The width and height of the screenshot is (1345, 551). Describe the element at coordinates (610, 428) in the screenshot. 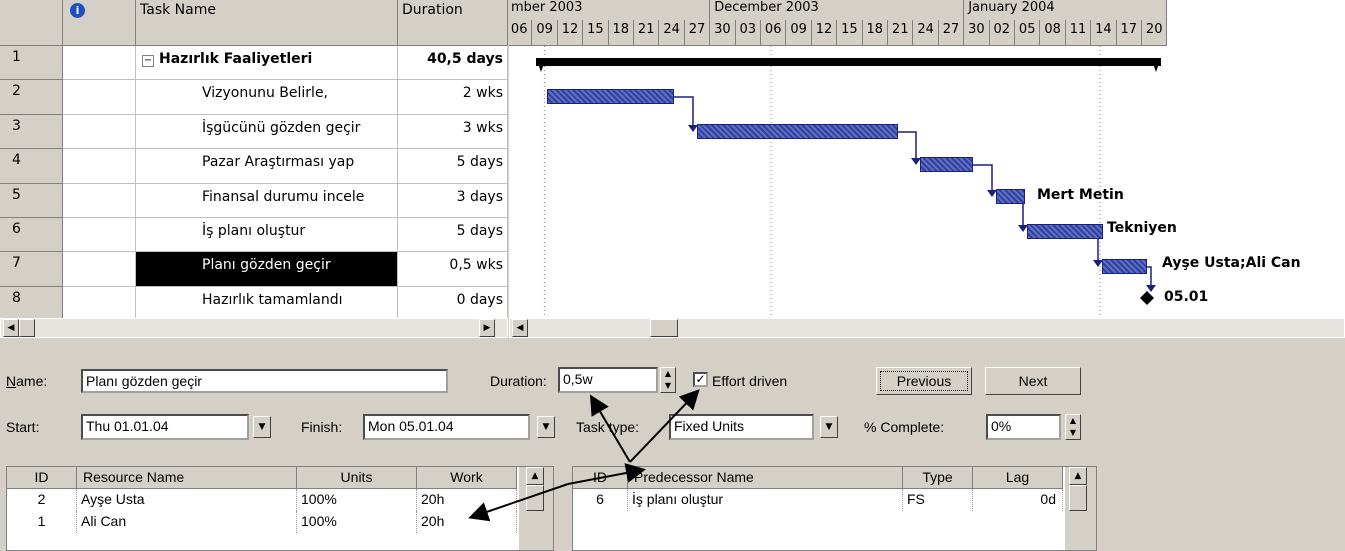

I see `arrow-to-duration` at that location.